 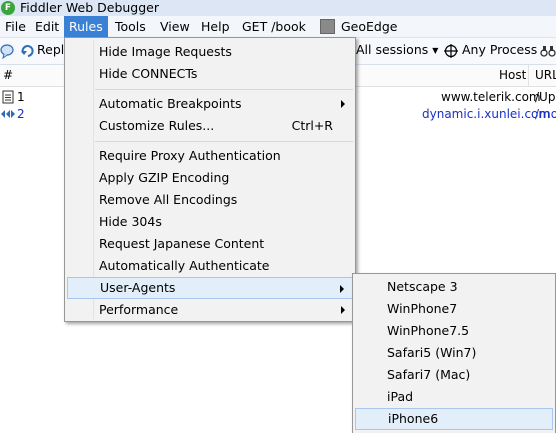 I want to click on column-number: #, so click(x=8, y=75).